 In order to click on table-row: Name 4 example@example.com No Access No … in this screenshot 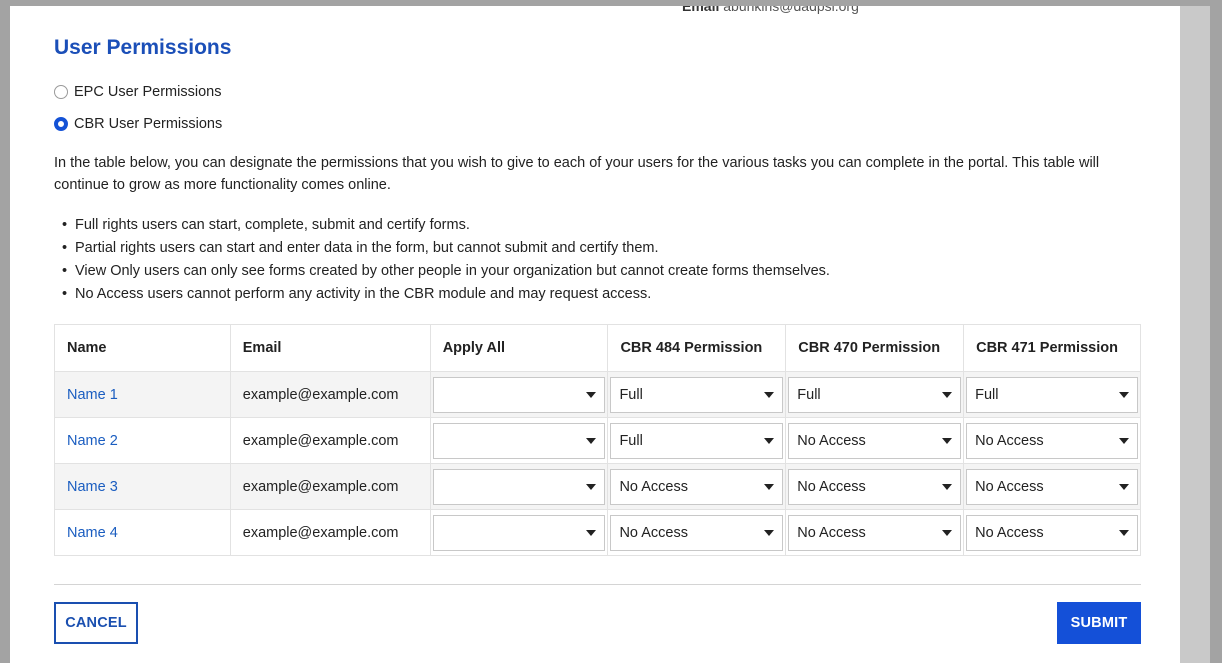, I will do `click(597, 532)`.